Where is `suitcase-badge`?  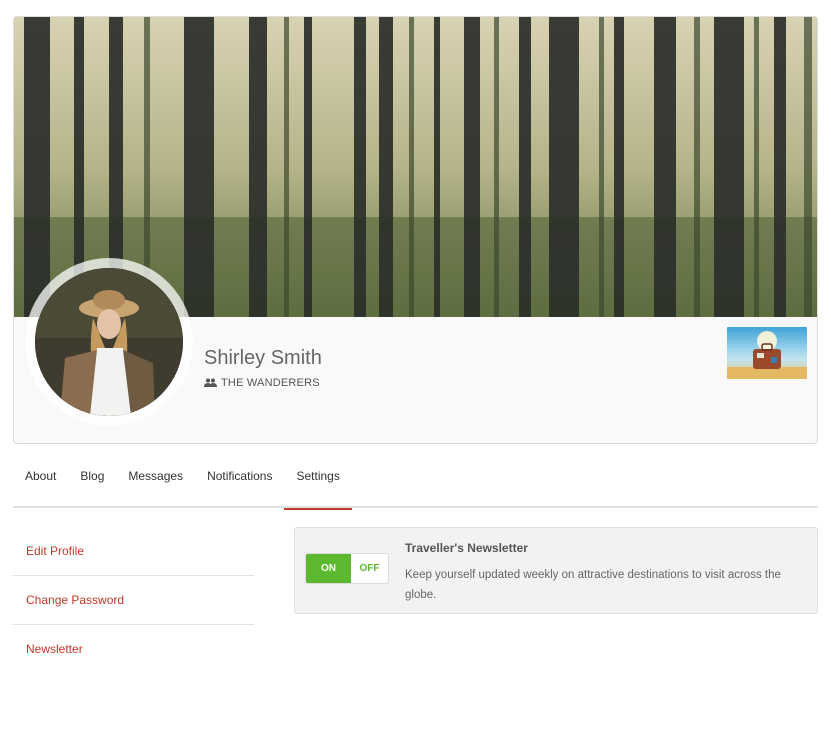
suitcase-badge is located at coordinates (767, 353).